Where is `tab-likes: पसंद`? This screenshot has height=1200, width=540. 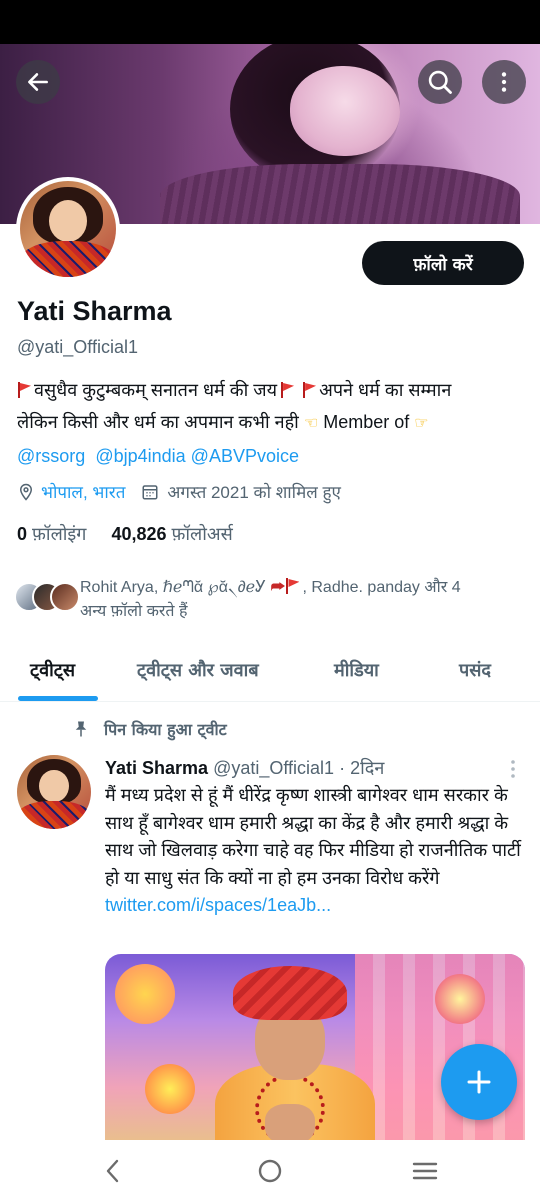 tab-likes: पसंद is located at coordinates (475, 670).